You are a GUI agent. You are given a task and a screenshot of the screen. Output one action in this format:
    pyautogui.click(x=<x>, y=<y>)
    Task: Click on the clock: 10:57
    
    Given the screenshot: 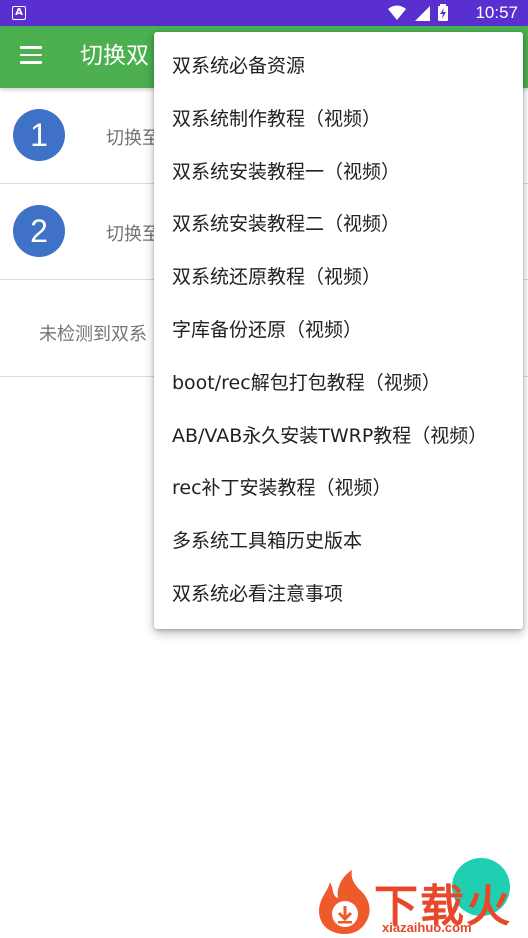 What is the action you would take?
    pyautogui.click(x=496, y=12)
    